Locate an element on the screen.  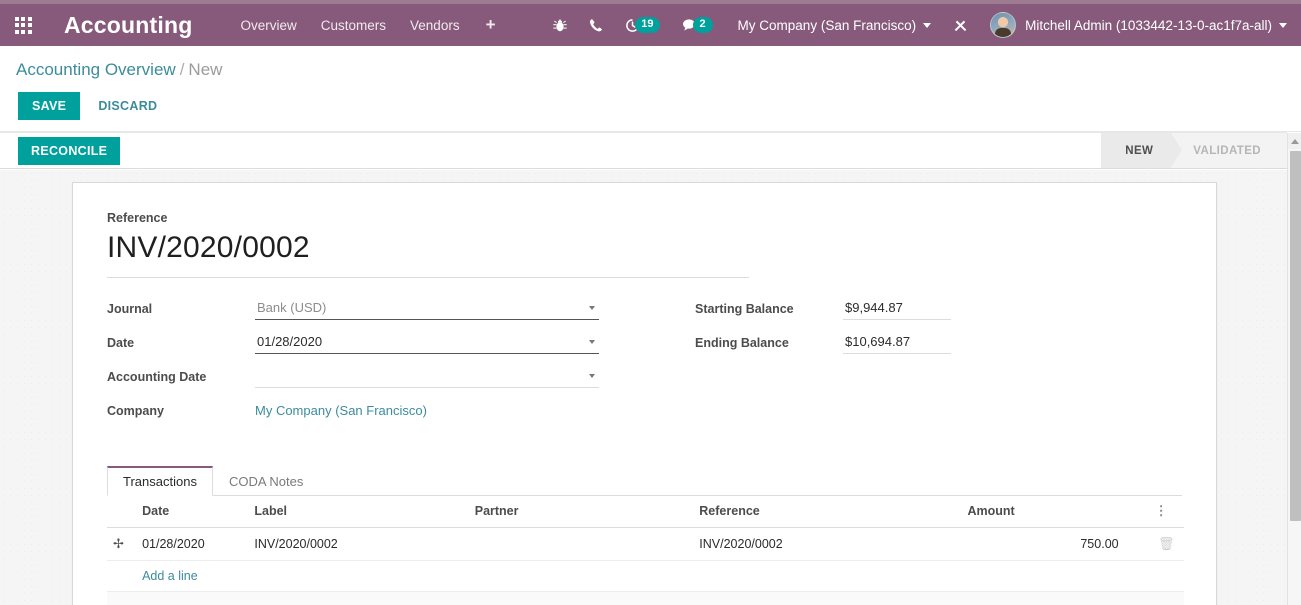
messages-count-badge: 2 is located at coordinates (702, 25).